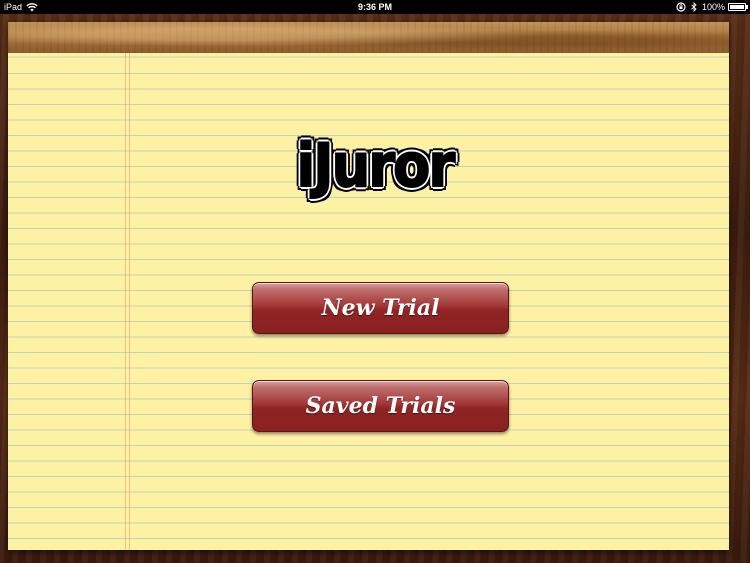  I want to click on status-bar-right: 100%, so click(712, 7).